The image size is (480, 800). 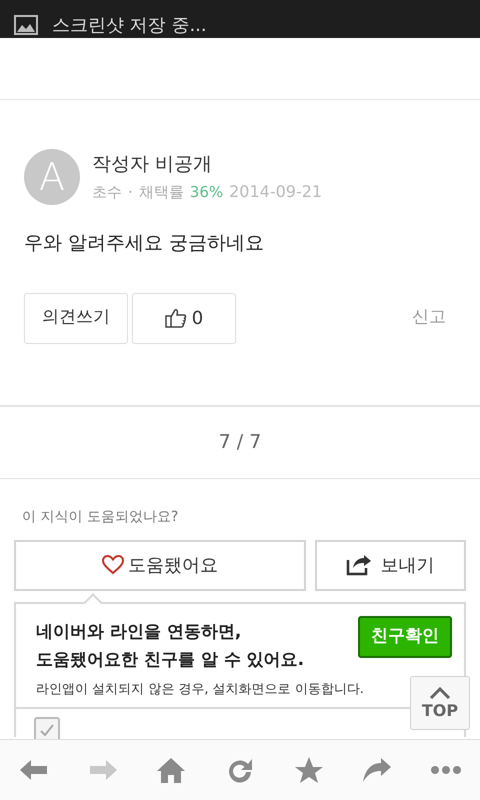 I want to click on page-indicator: 7 / 7, so click(x=240, y=442).